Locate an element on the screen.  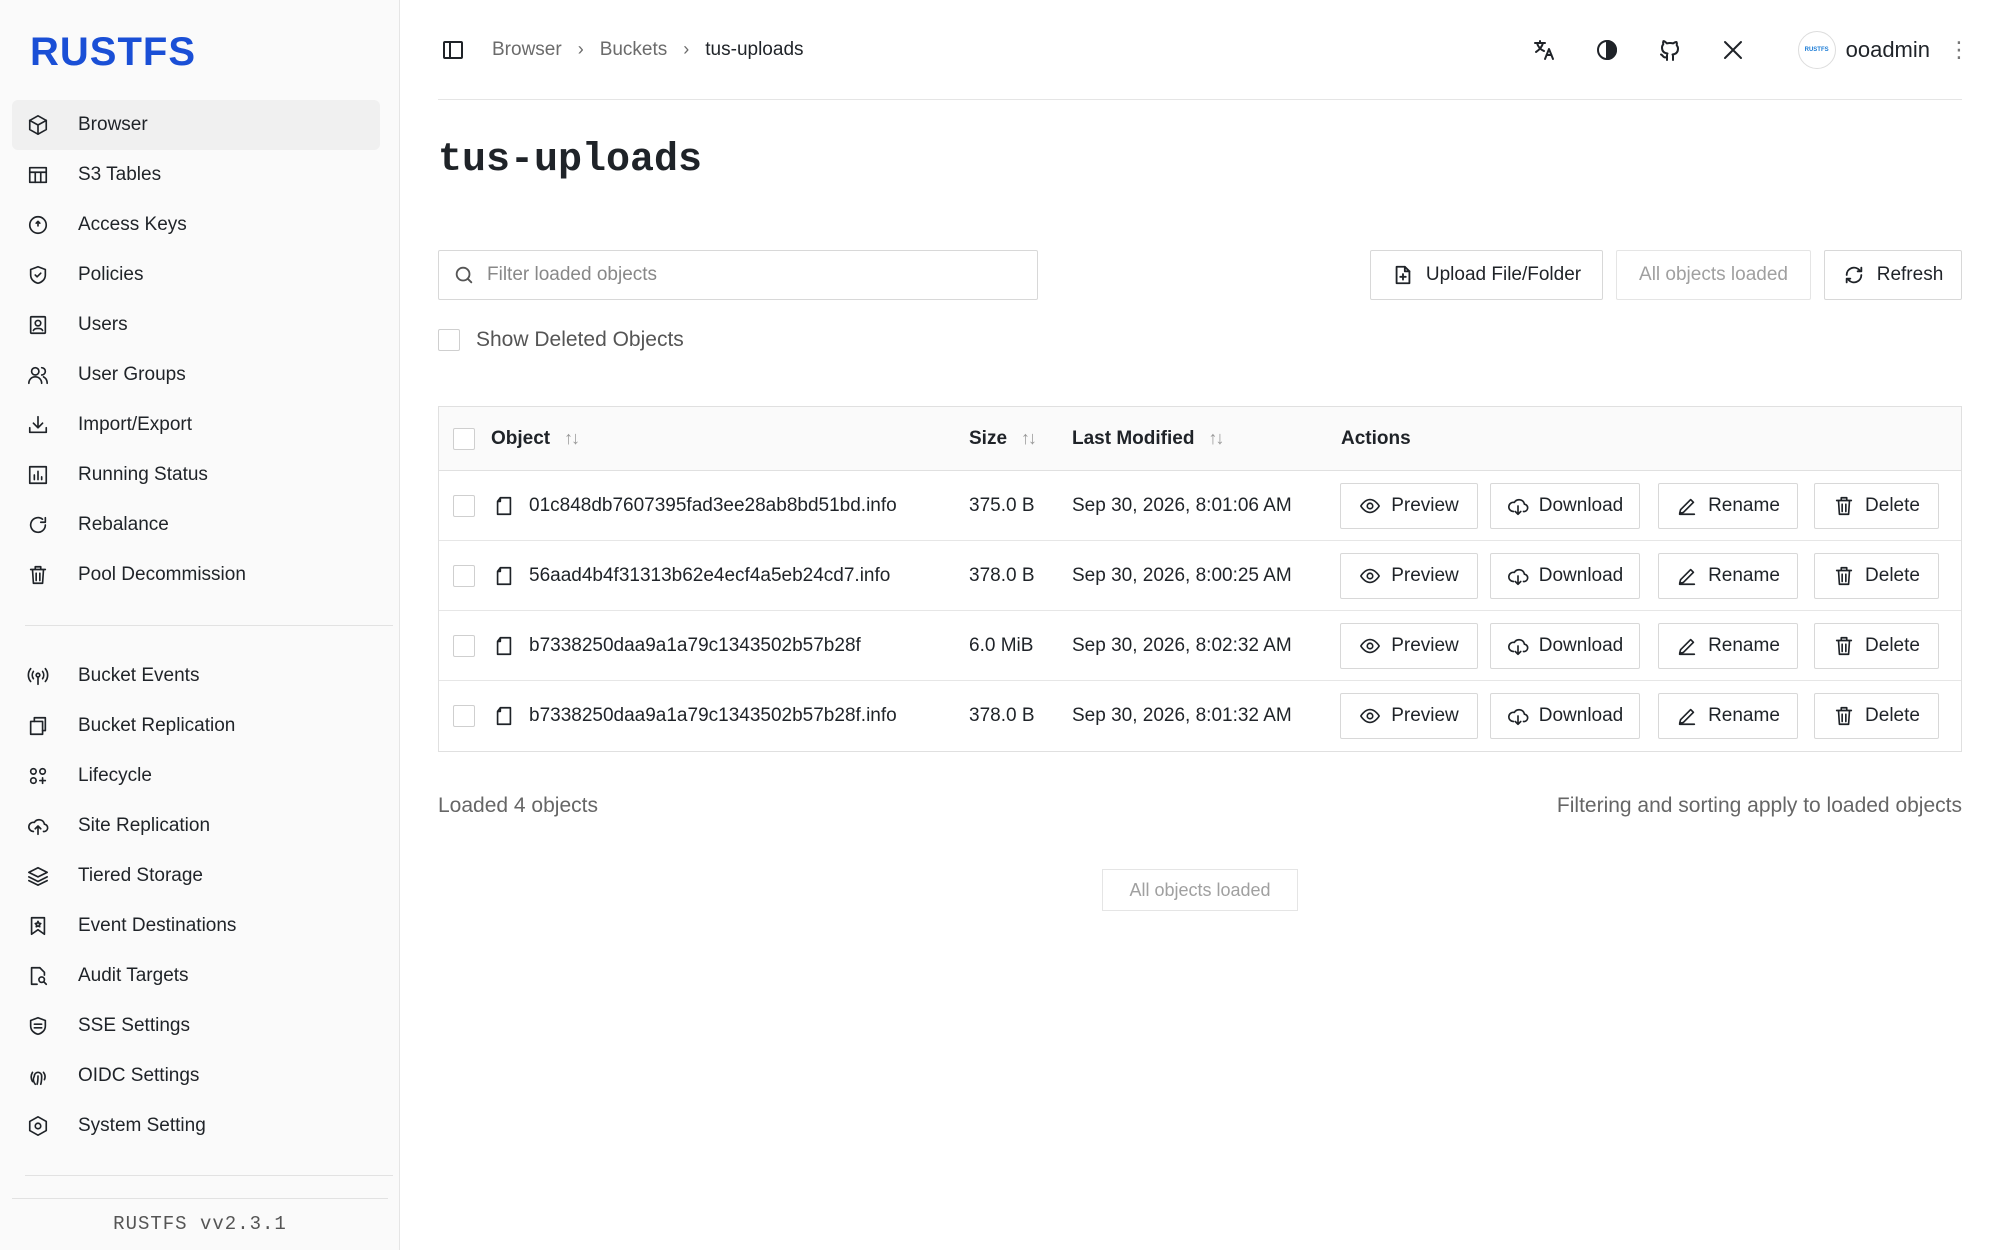
github-icon is located at coordinates (1670, 50).